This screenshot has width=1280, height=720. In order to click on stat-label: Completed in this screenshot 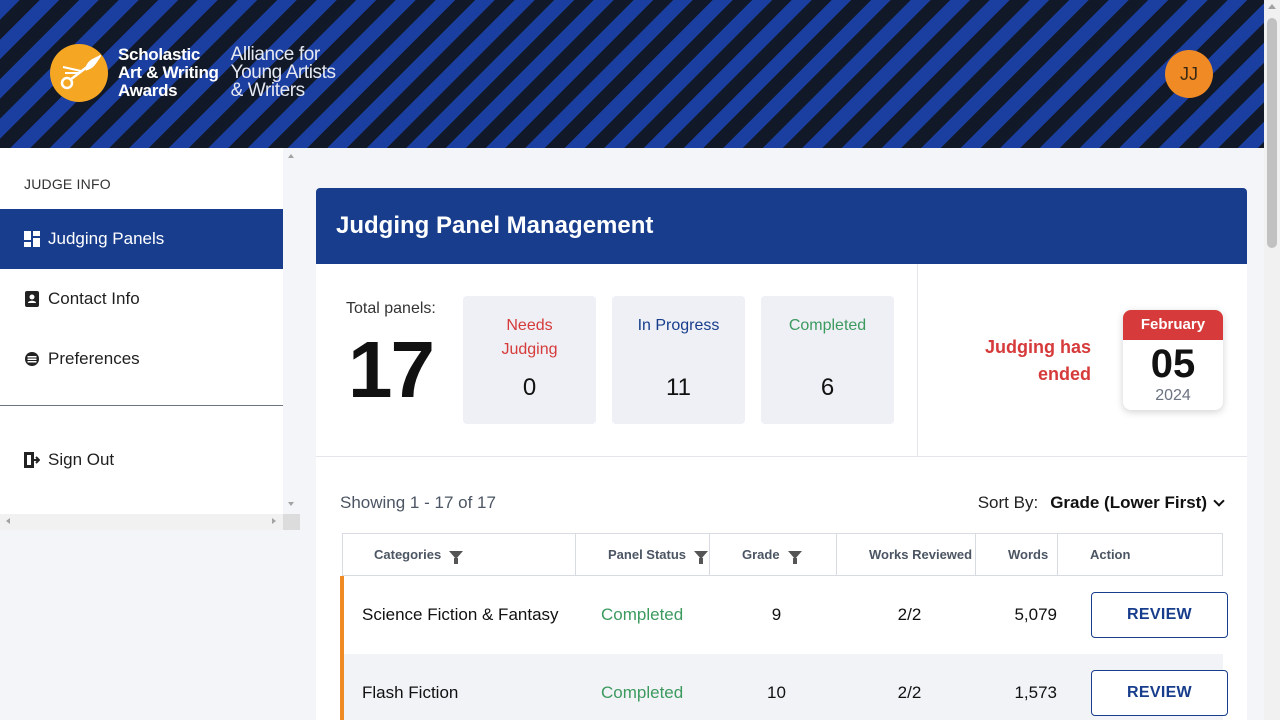, I will do `click(827, 325)`.